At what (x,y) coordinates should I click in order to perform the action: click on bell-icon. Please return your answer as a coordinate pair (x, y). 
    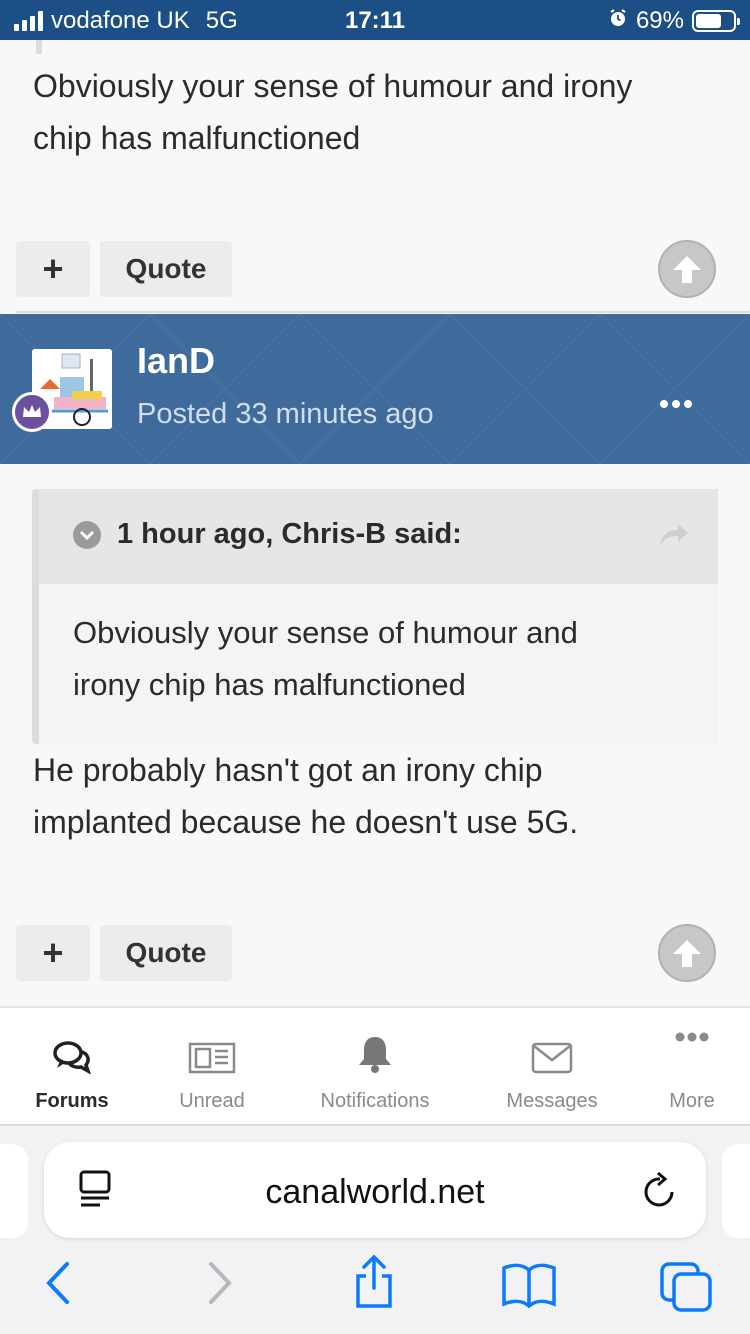
    Looking at the image, I should click on (375, 1053).